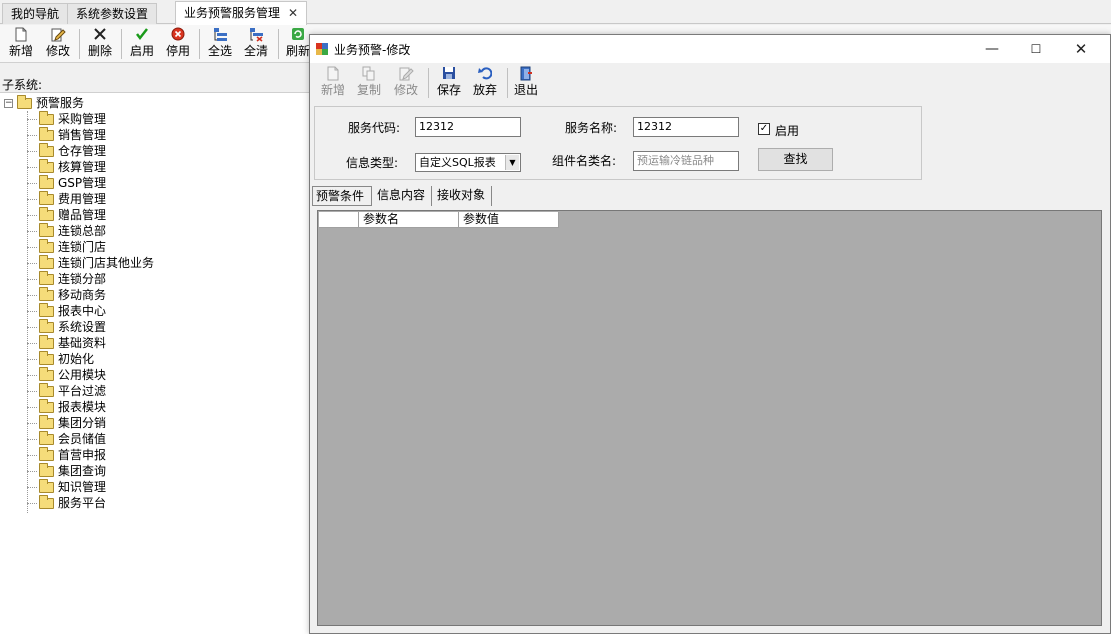 The width and height of the screenshot is (1111, 634). I want to click on tree-item: 会员储值, so click(90, 439).